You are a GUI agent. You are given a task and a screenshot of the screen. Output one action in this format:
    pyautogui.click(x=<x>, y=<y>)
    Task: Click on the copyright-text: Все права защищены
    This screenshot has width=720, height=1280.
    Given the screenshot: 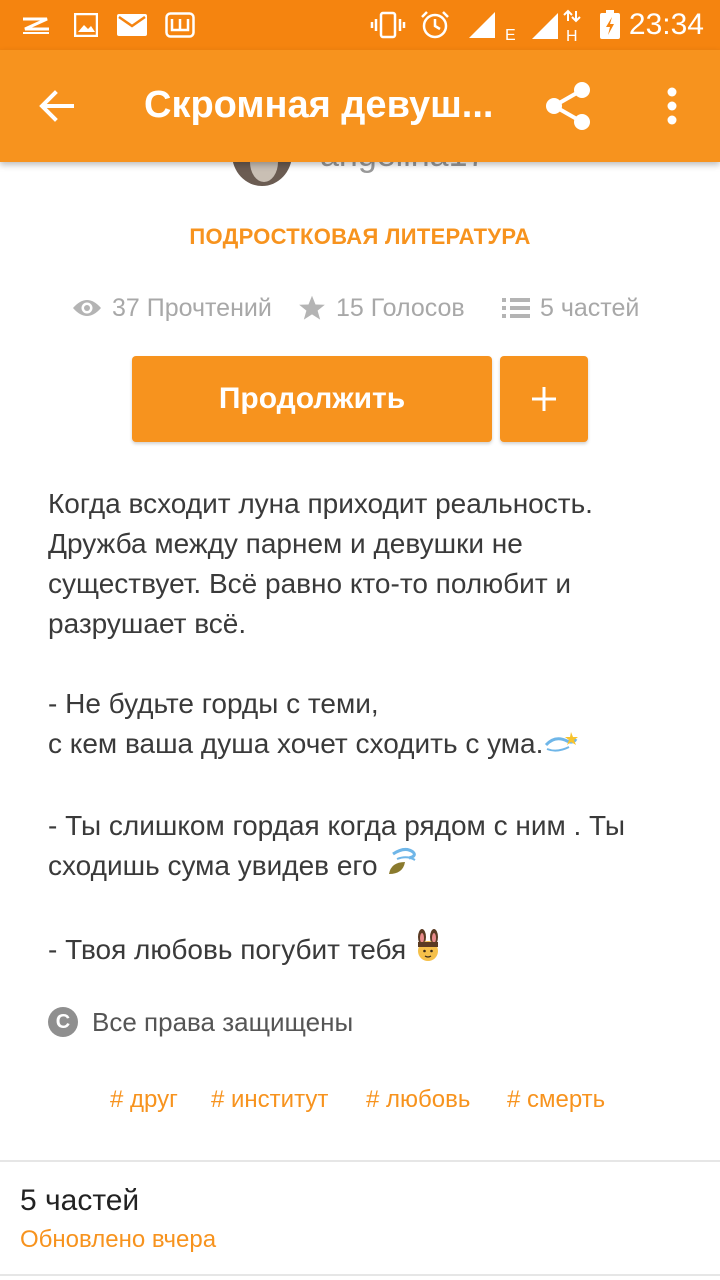 What is the action you would take?
    pyautogui.click(x=223, y=1021)
    